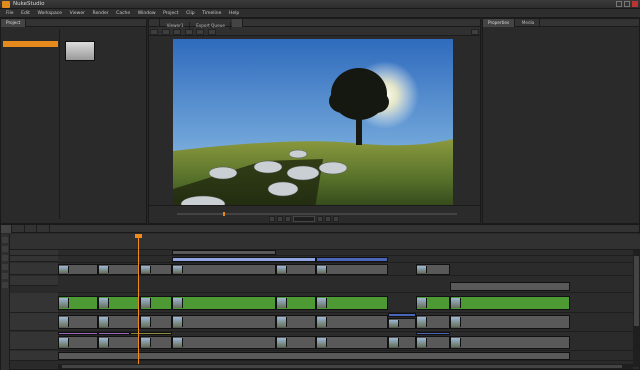 The width and height of the screenshot is (640, 370). Describe the element at coordinates (5, 267) in the screenshot. I see `razor-tool-icon` at that location.